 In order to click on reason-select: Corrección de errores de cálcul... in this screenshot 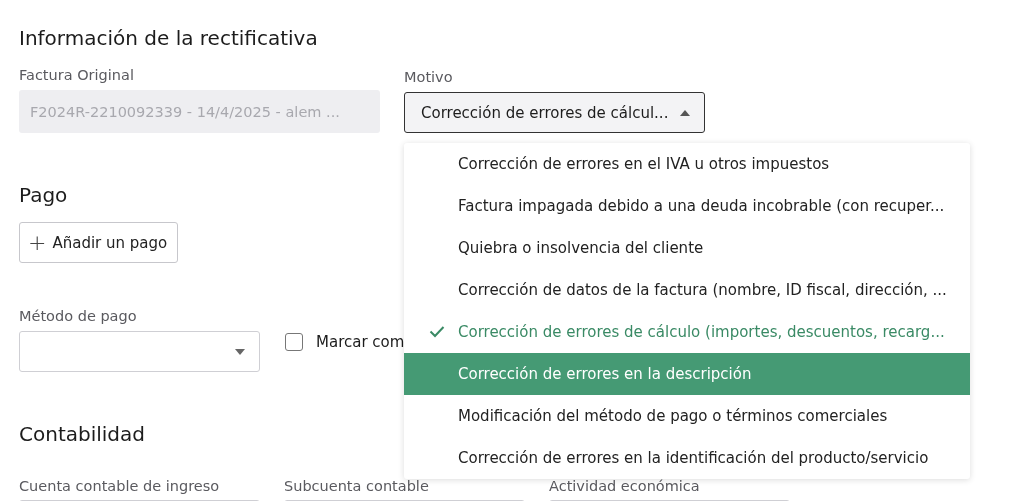, I will do `click(554, 112)`.